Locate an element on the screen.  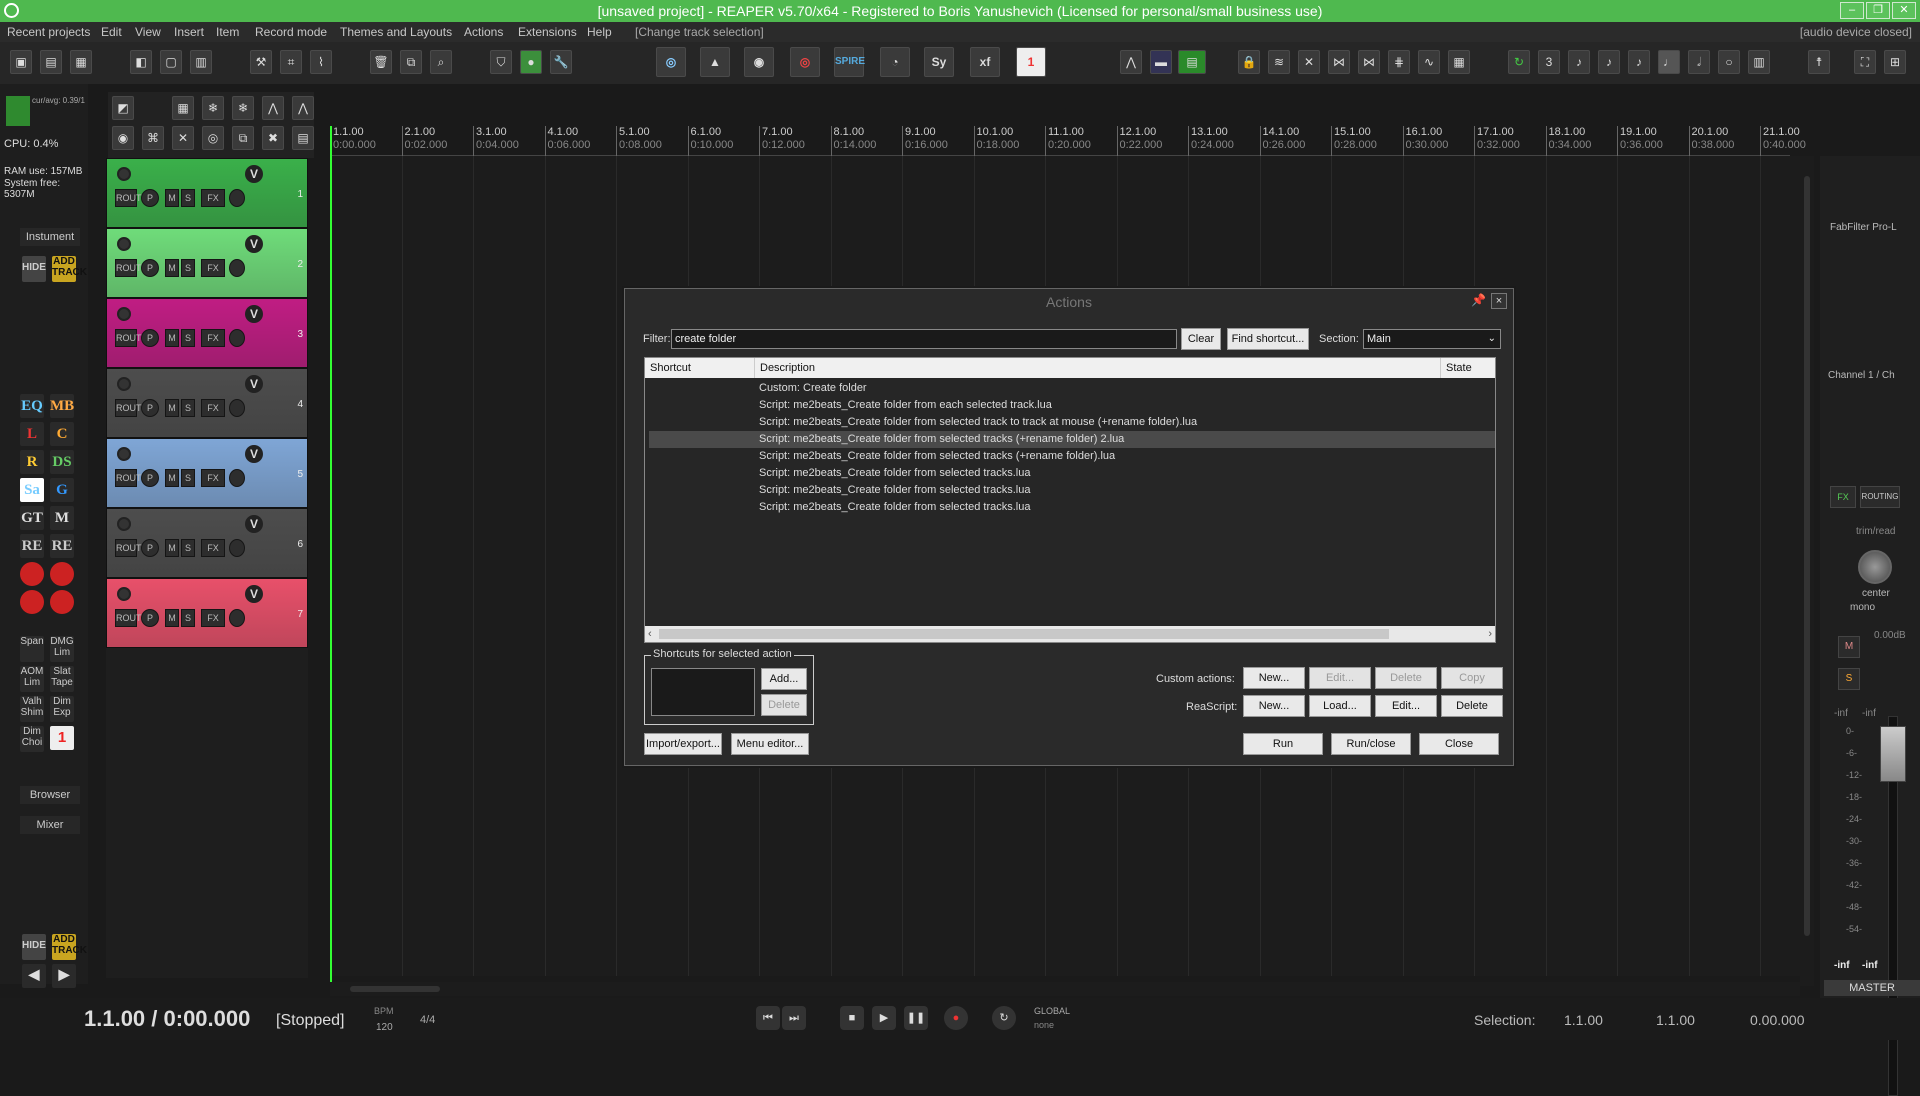
run-close-button: Run/close is located at coordinates (1371, 744).